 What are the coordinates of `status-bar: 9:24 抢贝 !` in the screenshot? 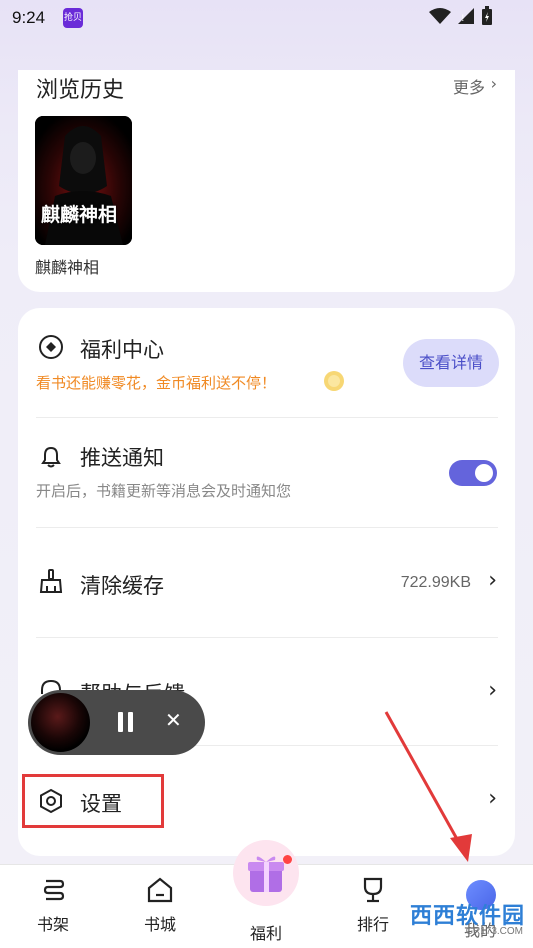 It's located at (266, 18).